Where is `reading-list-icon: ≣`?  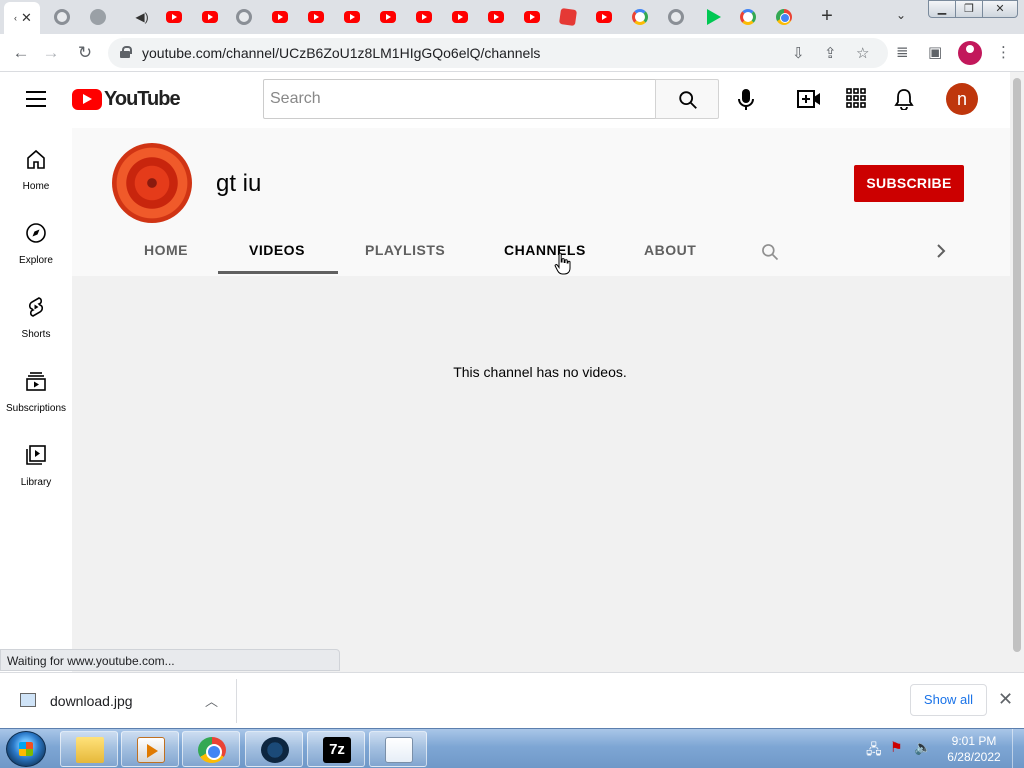
reading-list-icon: ≣ is located at coordinates (902, 52).